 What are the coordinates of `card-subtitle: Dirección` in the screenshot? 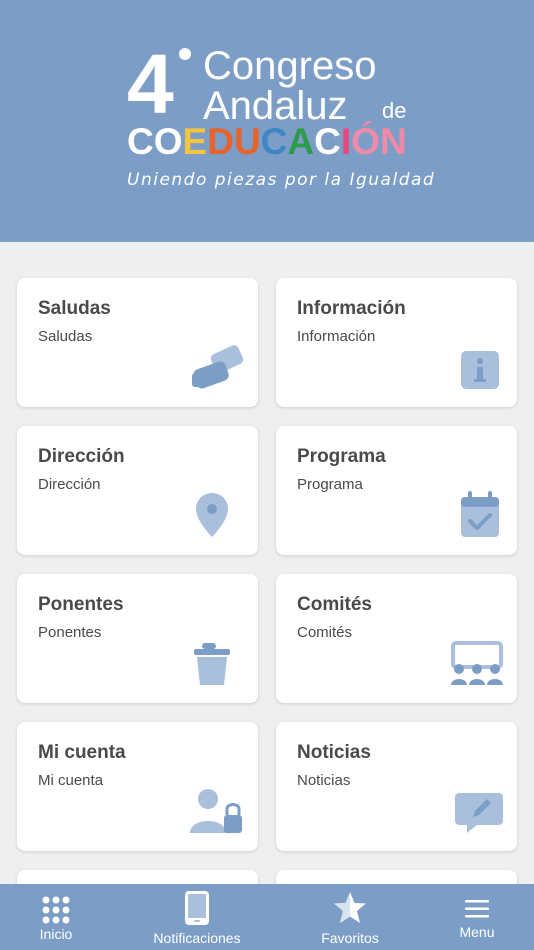 It's located at (69, 484).